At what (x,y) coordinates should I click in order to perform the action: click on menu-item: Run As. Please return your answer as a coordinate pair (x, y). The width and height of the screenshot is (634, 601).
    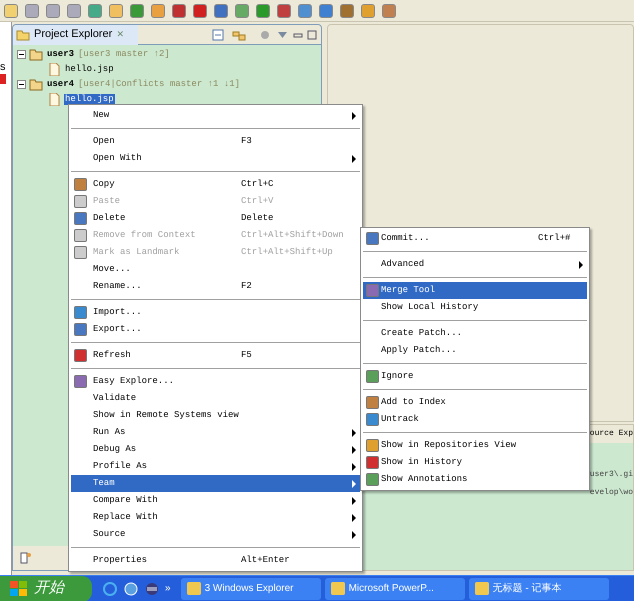
    Looking at the image, I should click on (215, 432).